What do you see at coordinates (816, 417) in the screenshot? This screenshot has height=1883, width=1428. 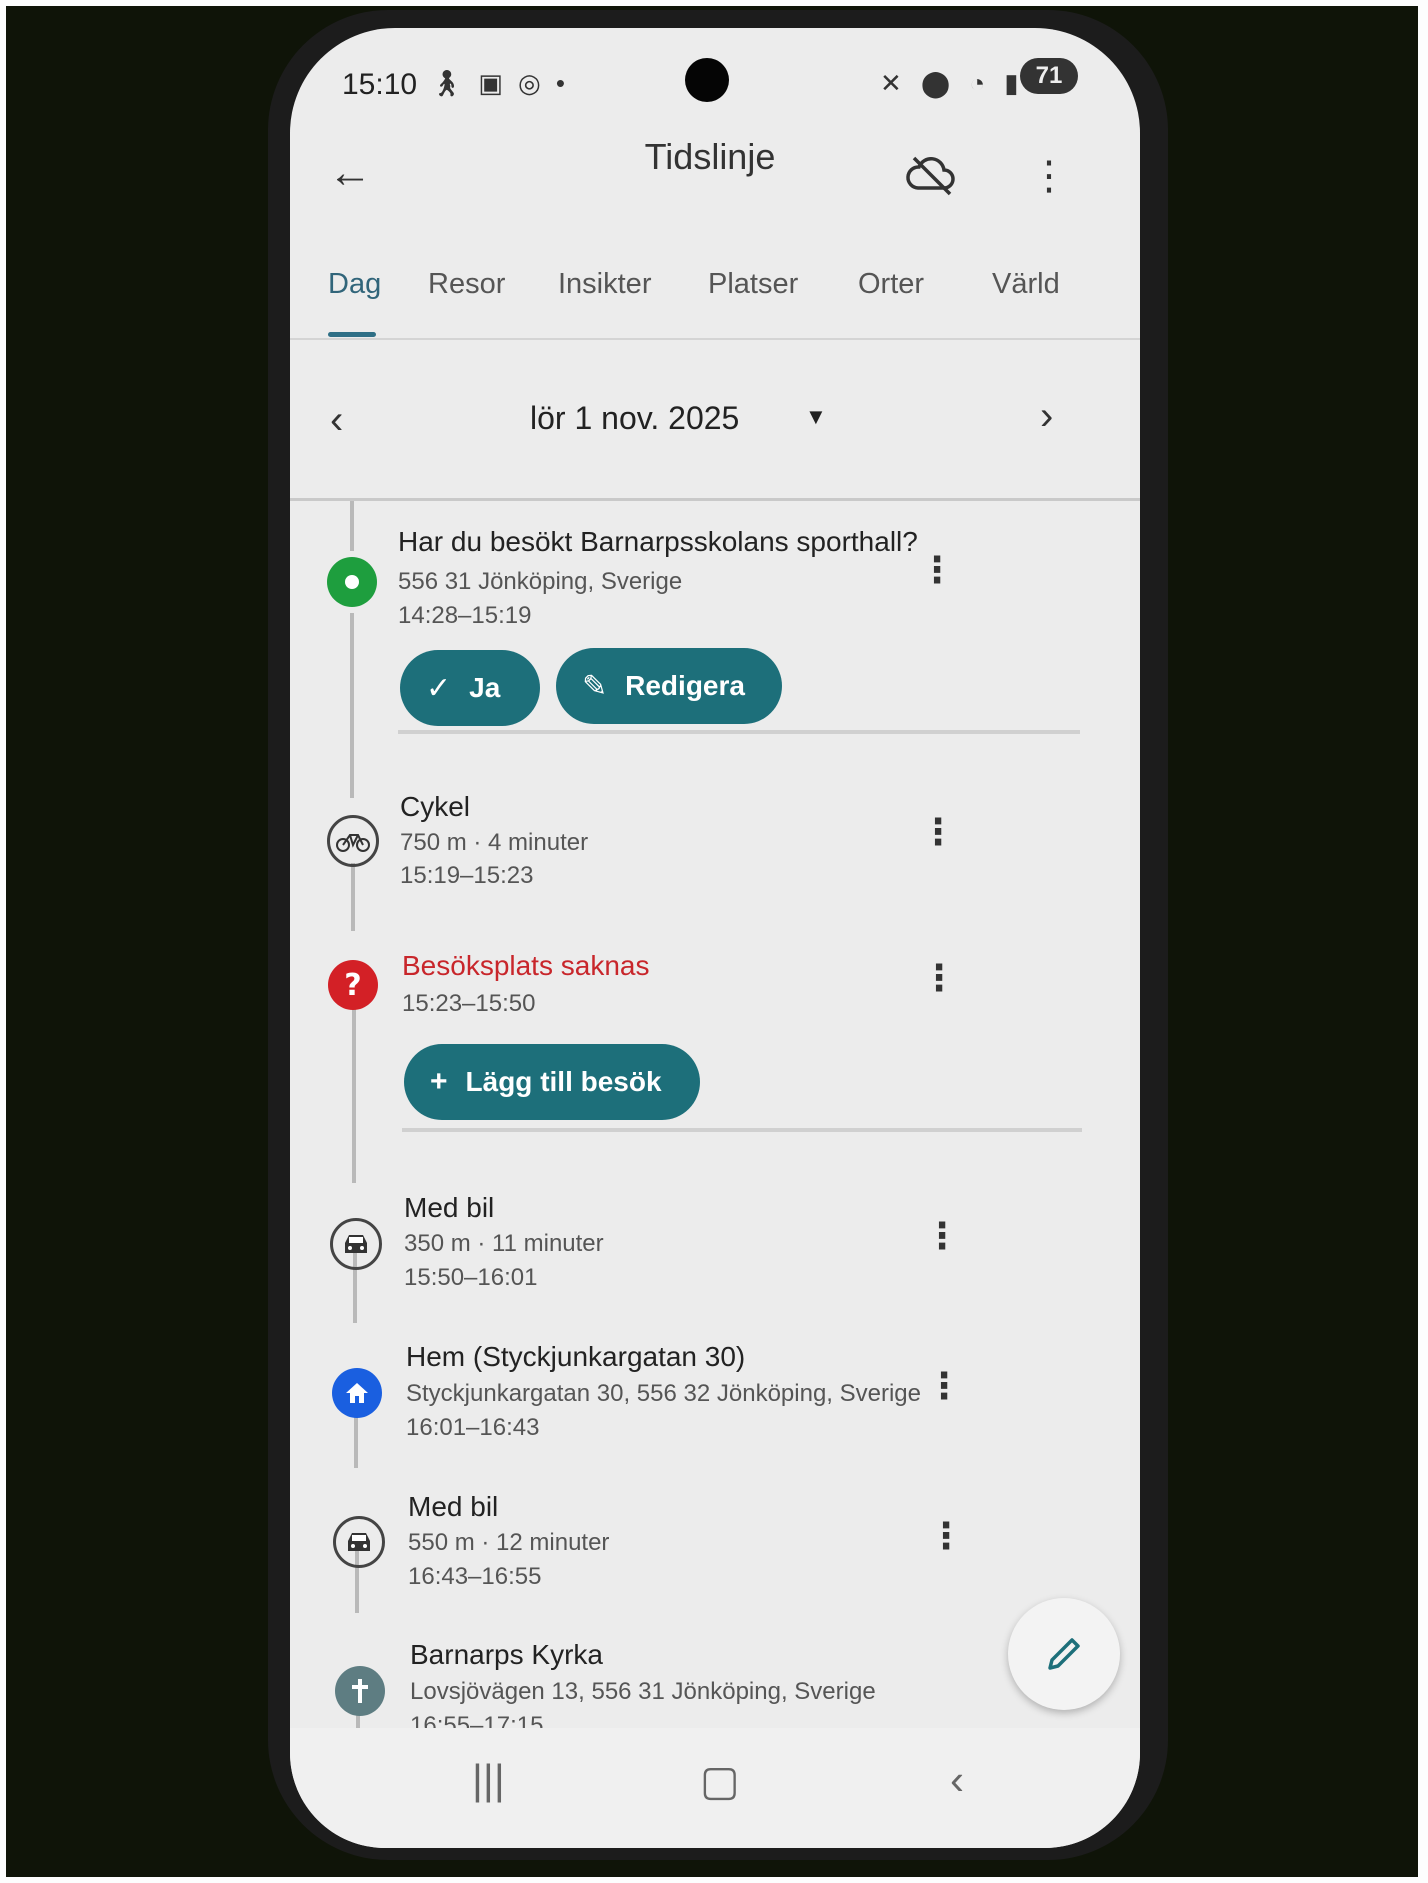 I see `dropdown-arrow-icon: ▼` at bounding box center [816, 417].